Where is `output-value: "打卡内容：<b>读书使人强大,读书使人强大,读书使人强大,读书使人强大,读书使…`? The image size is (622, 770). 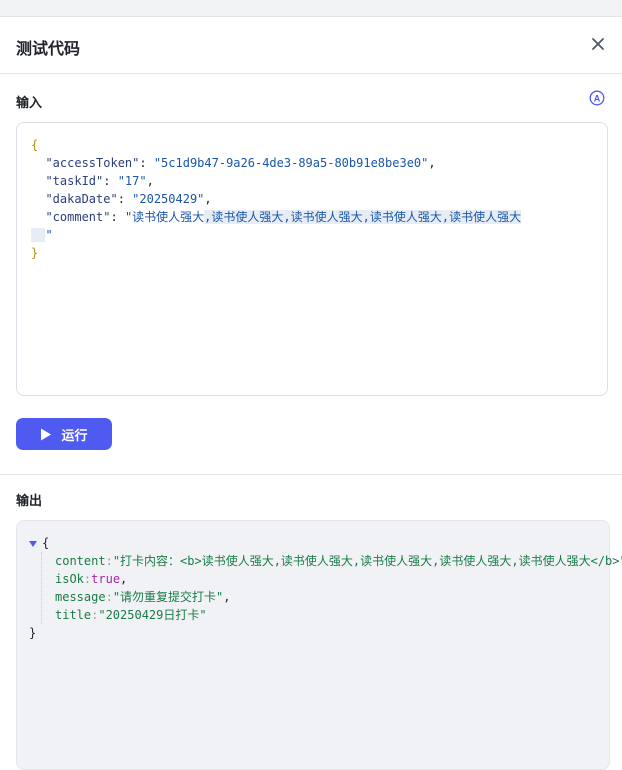 output-value: "打卡内容：<b>读书使人强大,读书使人强大,读书使人强大,读书使人强大,读书使… is located at coordinates (367, 561).